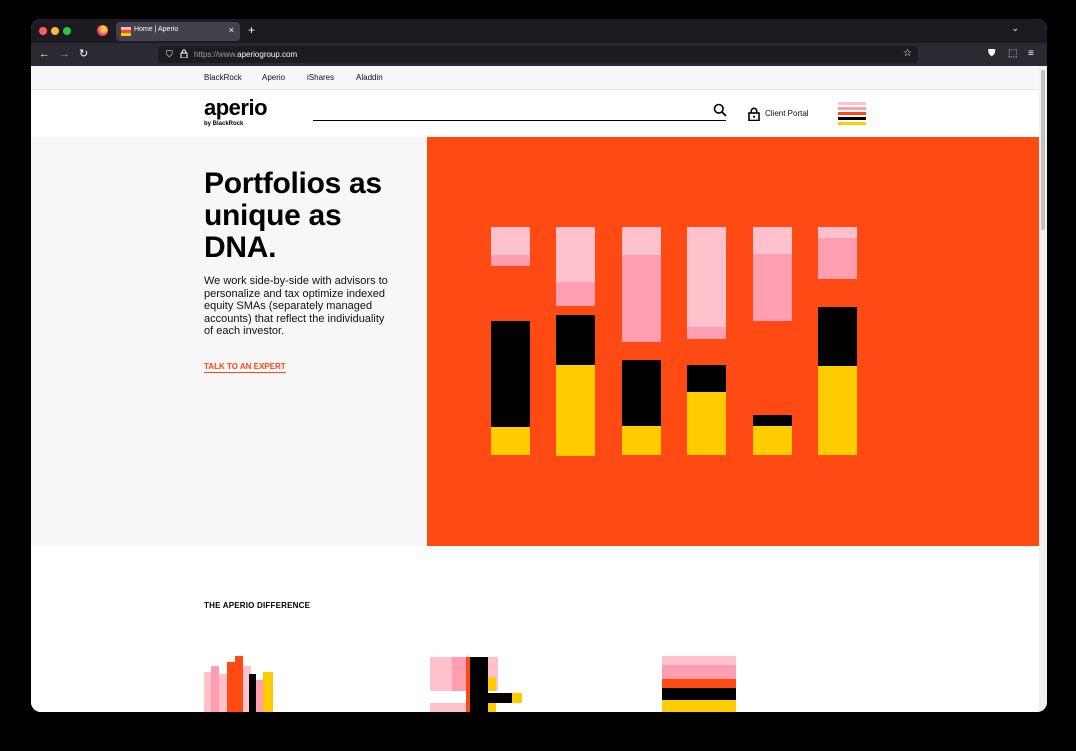 The image size is (1076, 751). I want to click on brand-link-aperio: Aperio, so click(273, 77).